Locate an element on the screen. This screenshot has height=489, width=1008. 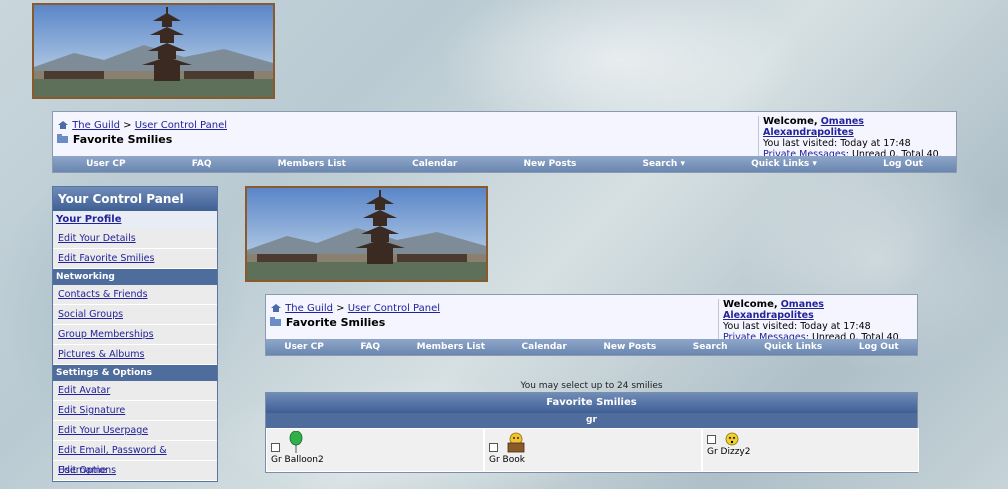
sidebar-item-pictures-albums: Pictures & Albums is located at coordinates (135, 355).